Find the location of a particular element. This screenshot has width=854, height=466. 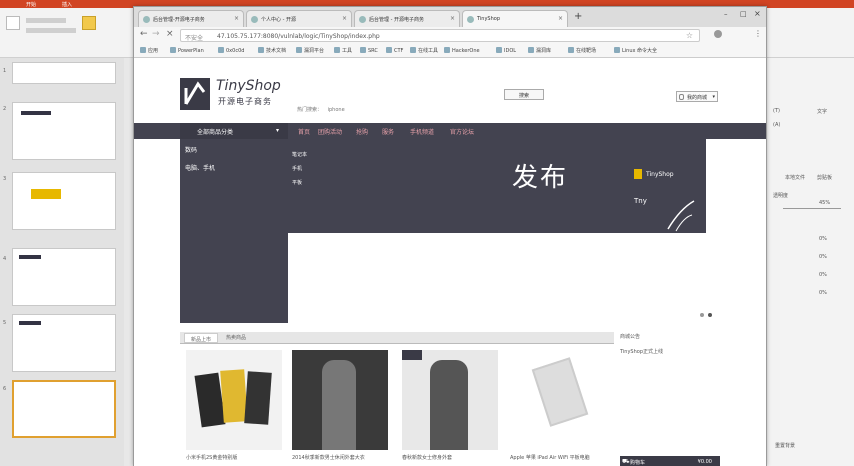

bookmark-item: 技术文档 is located at coordinates (272, 50).